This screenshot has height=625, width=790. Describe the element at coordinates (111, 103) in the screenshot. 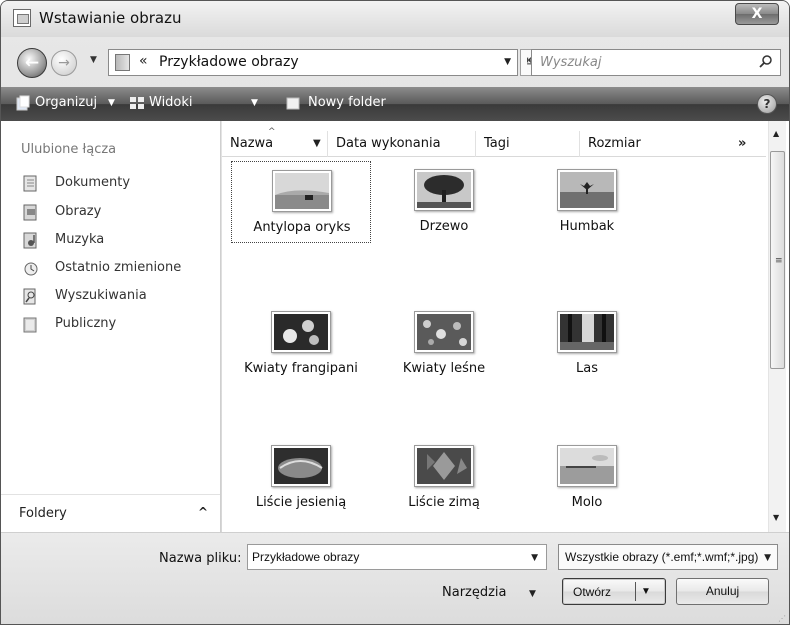

I see `organize-dropdown-icon: ▼` at that location.